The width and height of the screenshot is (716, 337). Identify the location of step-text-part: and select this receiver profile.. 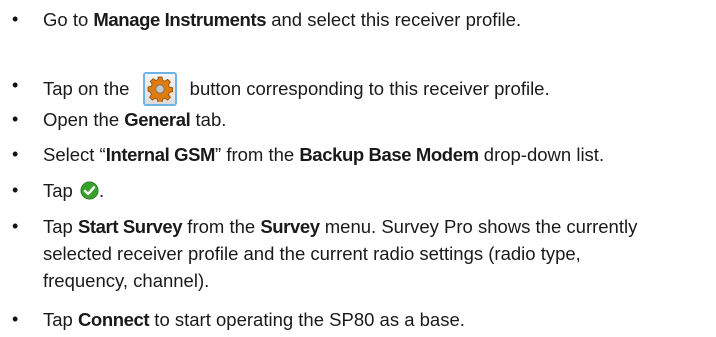
(394, 19).